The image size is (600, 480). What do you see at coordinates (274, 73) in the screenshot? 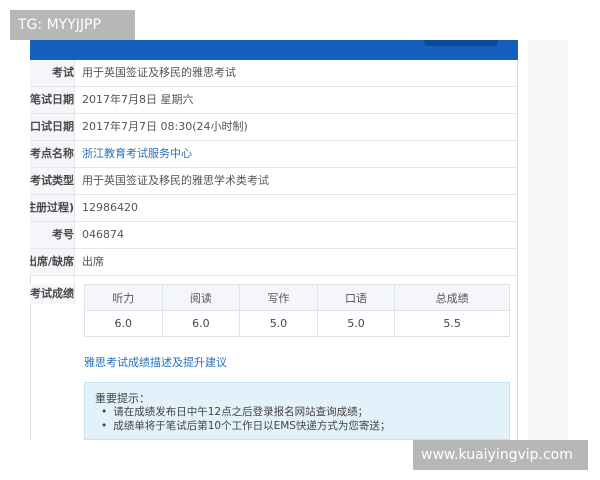
I see `row-exam: 考试 用于英国签证及移民的雅思考试` at bounding box center [274, 73].